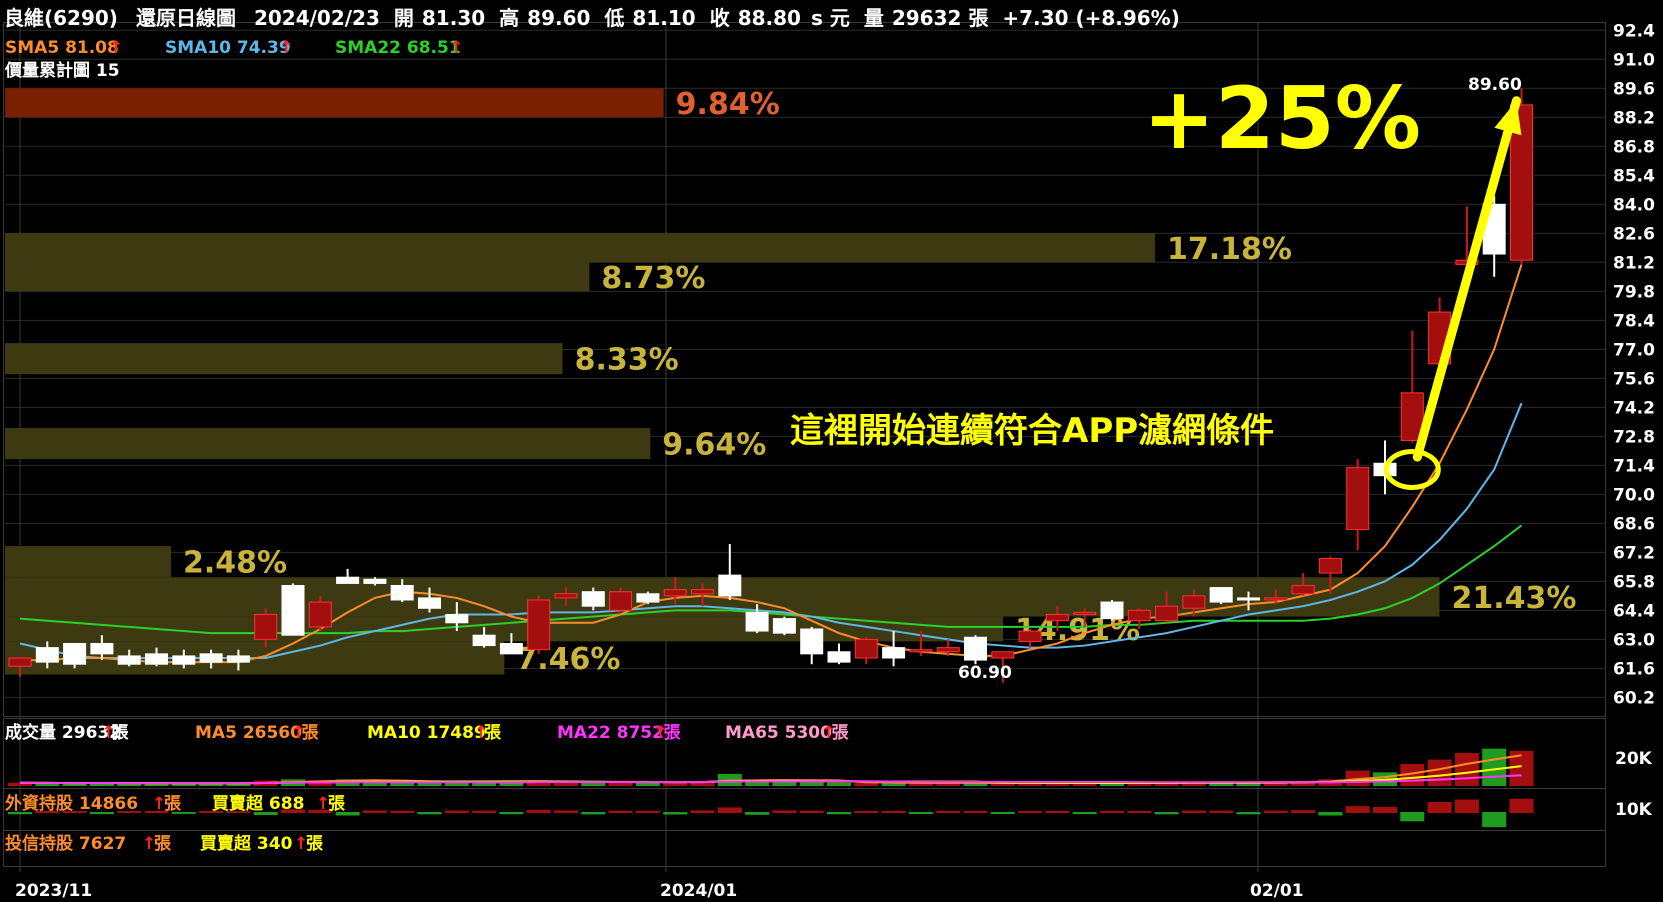  What do you see at coordinates (509, 18) in the screenshot?
I see `header-high-label: 高` at bounding box center [509, 18].